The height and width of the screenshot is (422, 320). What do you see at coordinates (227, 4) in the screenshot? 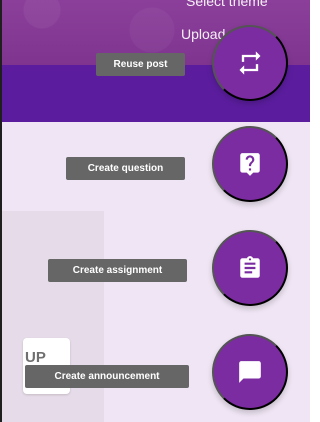
I see `select-theme-link: Select theme` at bounding box center [227, 4].